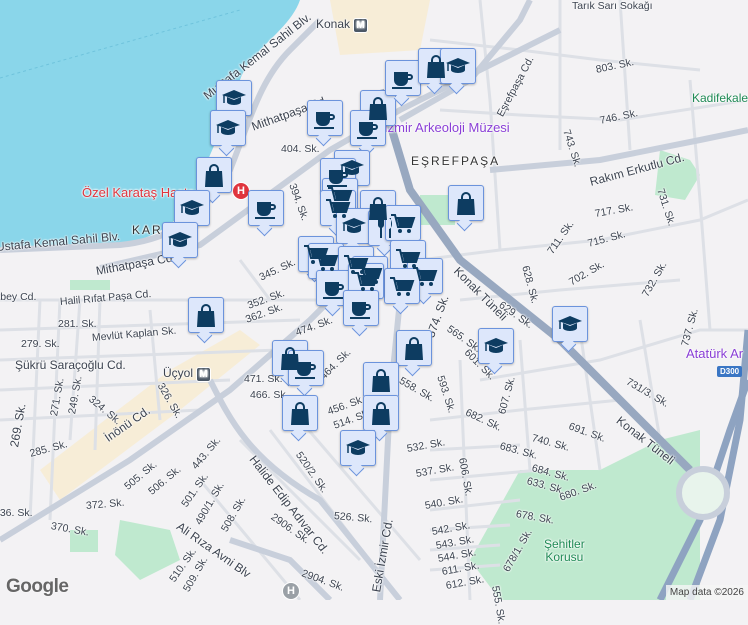 Image resolution: width=748 pixels, height=625 pixels. What do you see at coordinates (300, 149) in the screenshot?
I see `street-label: 404. Sk.` at bounding box center [300, 149].